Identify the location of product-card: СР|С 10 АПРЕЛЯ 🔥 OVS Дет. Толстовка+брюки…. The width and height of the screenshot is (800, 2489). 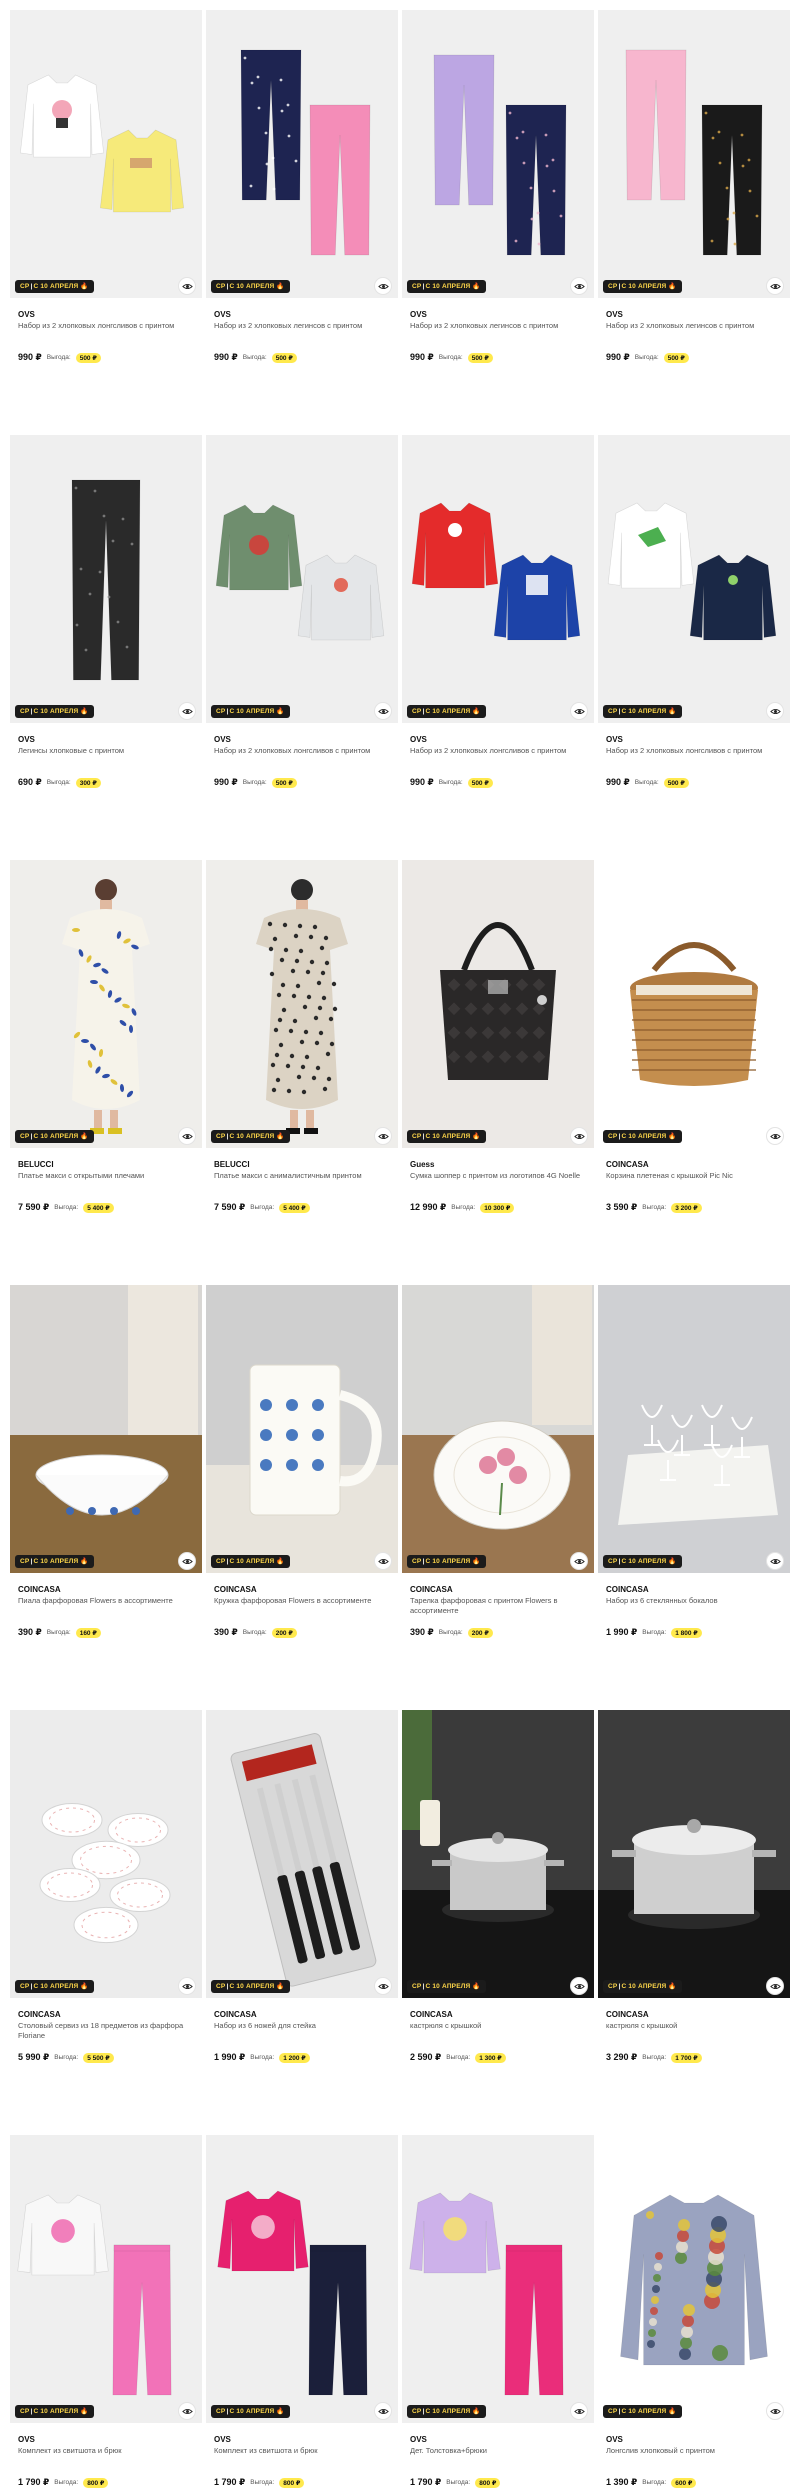
(498, 2312).